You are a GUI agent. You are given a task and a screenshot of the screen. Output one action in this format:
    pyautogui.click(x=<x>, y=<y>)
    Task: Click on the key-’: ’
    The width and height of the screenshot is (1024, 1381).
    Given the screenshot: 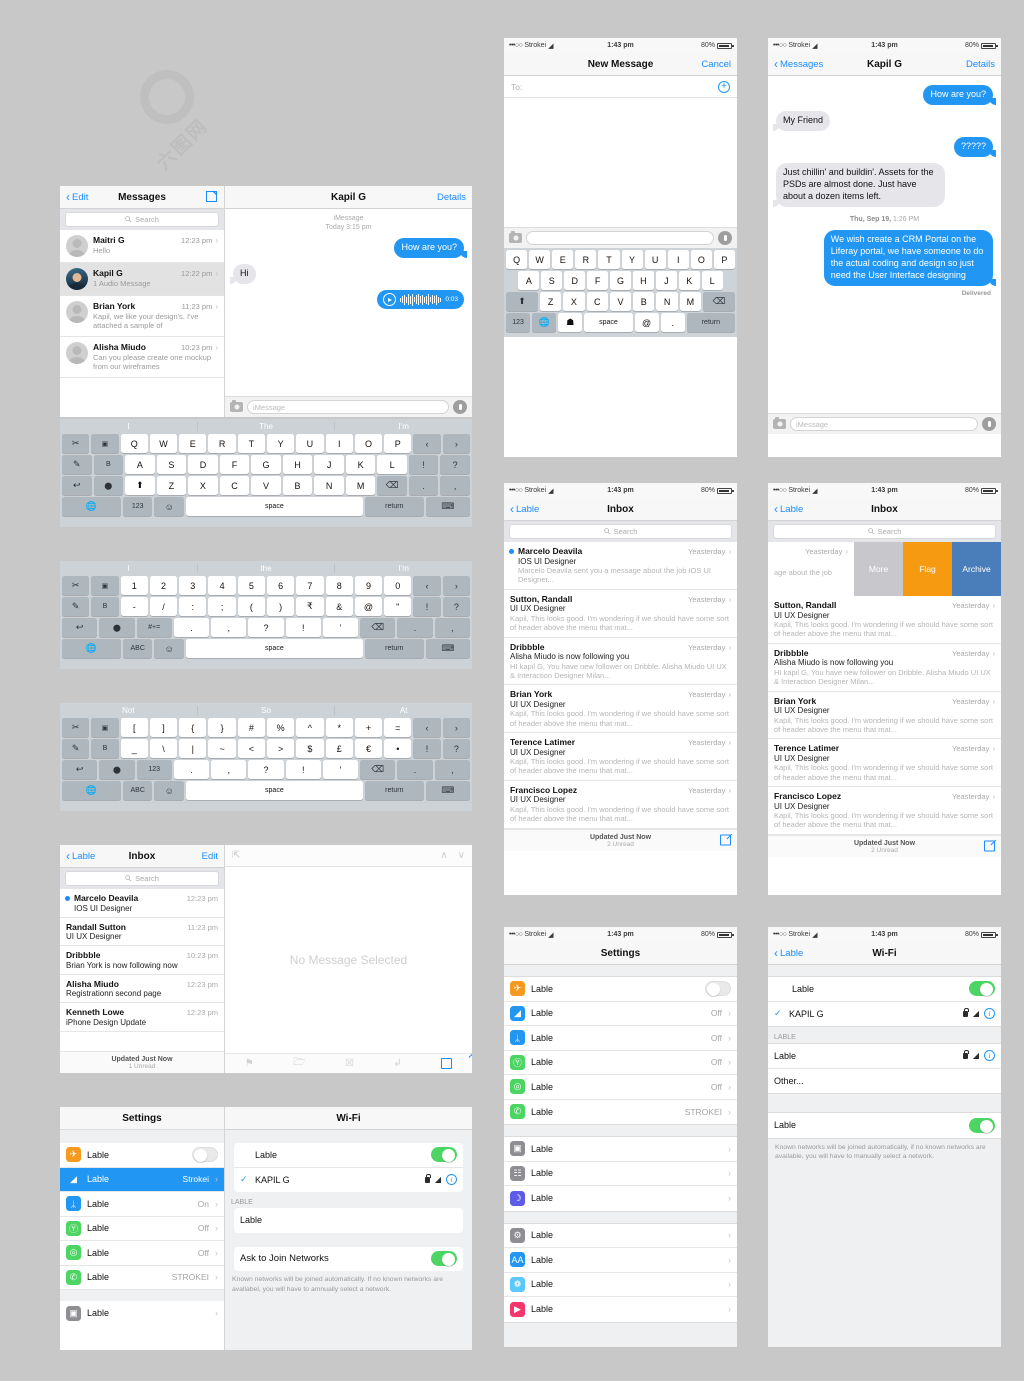 What is the action you would take?
    pyautogui.click(x=340, y=769)
    